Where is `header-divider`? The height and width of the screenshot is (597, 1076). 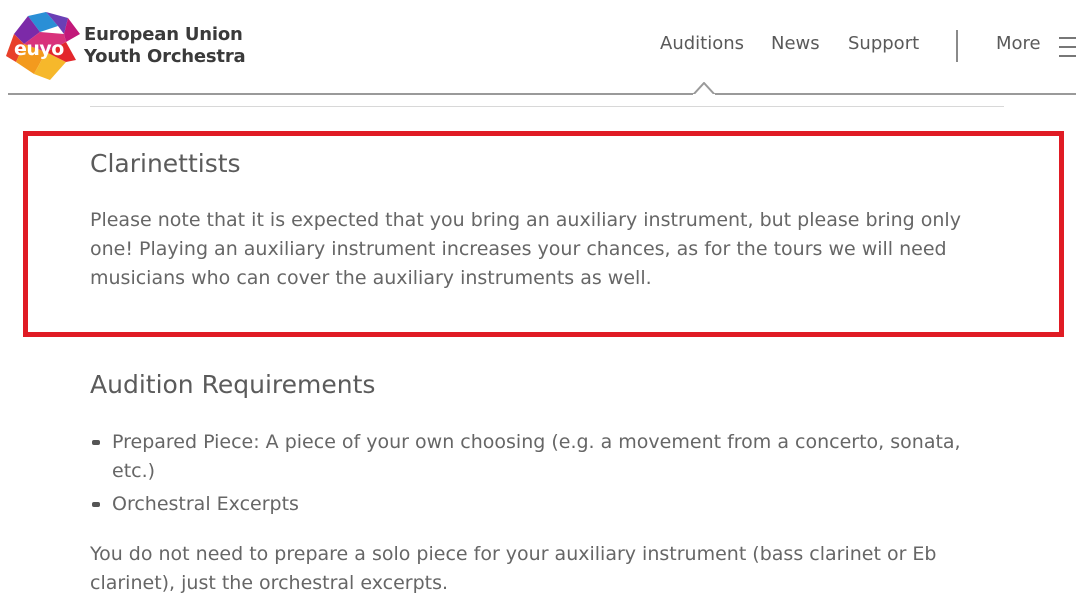
header-divider is located at coordinates (542, 94).